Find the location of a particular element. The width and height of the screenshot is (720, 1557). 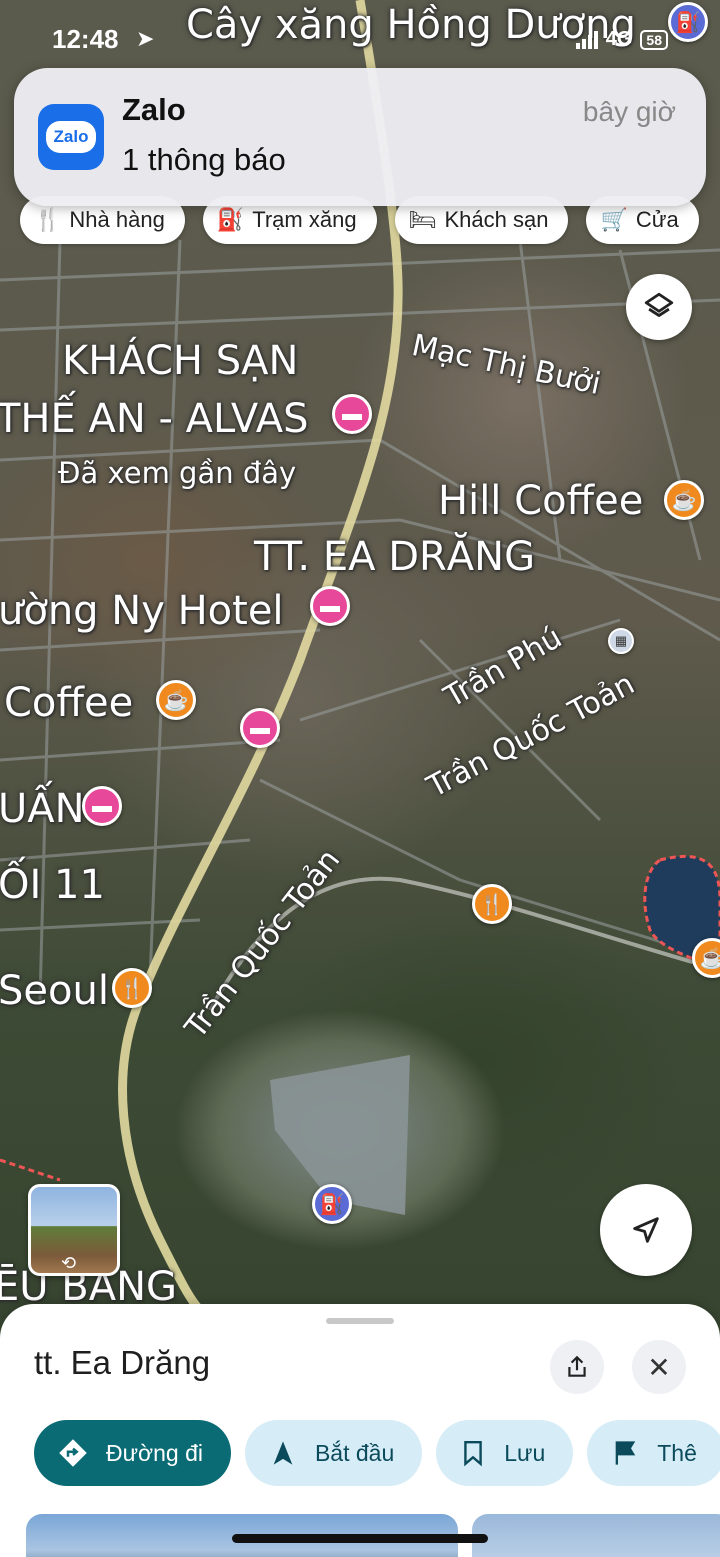

map-label-uan: UẤN is located at coordinates (42, 809).